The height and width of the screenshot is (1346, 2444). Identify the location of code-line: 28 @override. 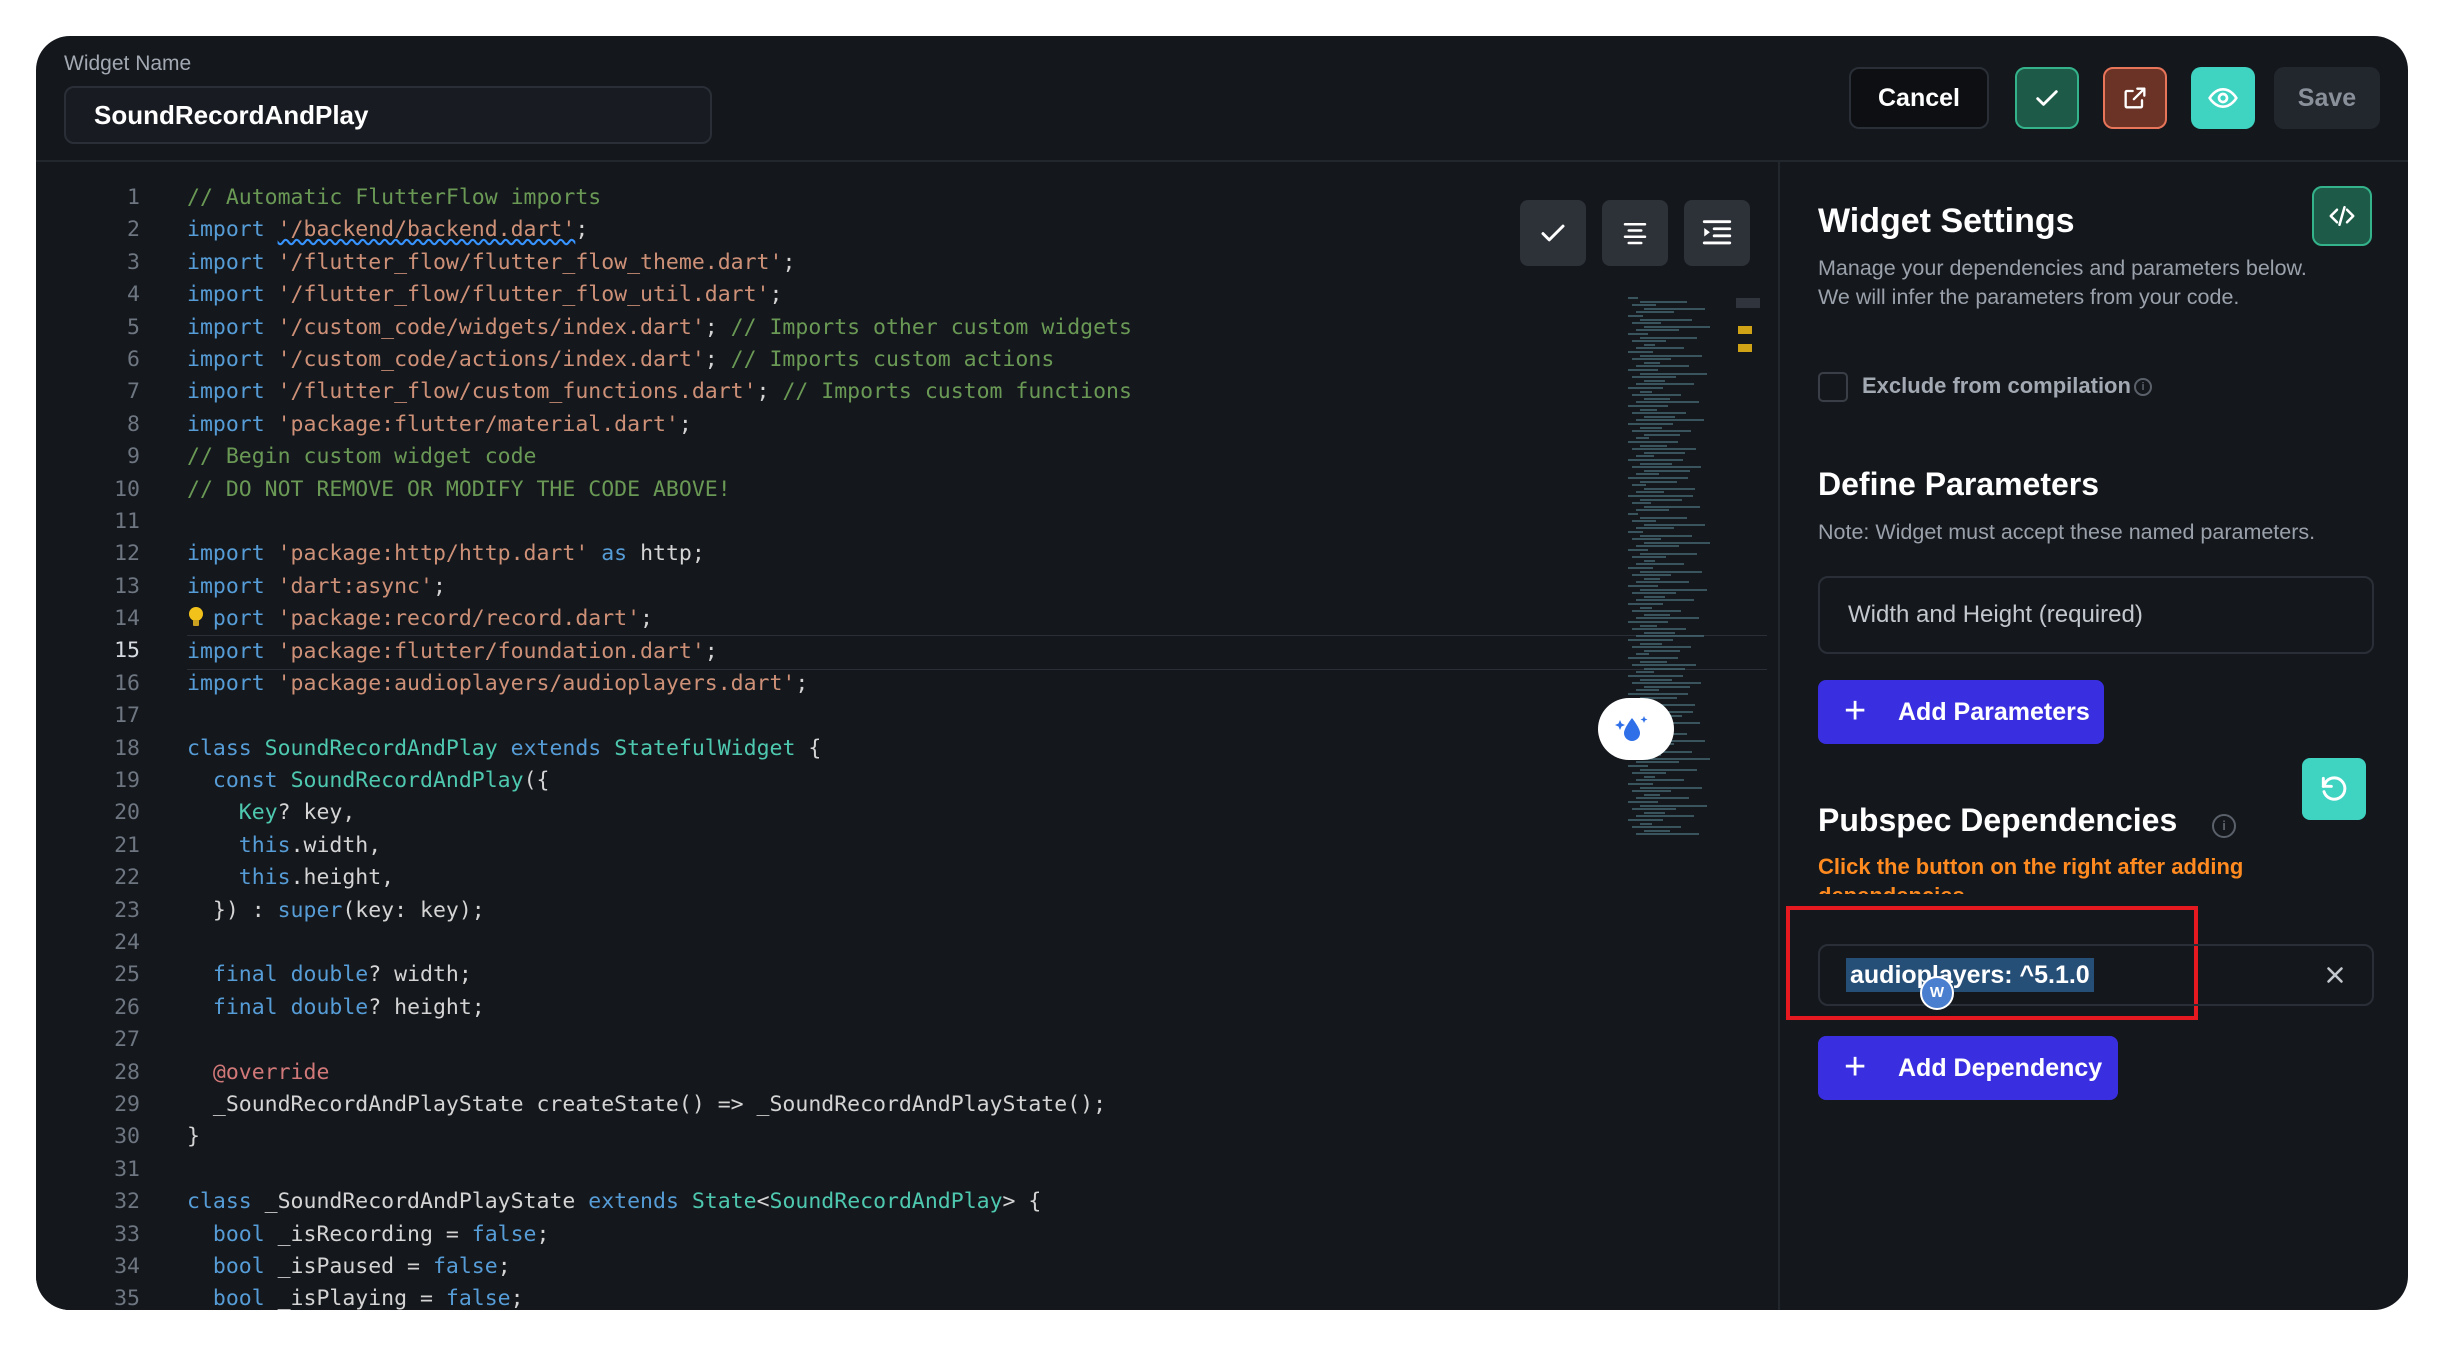
(886, 1073).